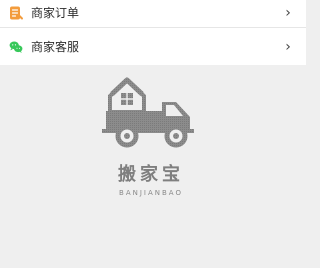 This screenshot has height=268, width=320. Describe the element at coordinates (16, 47) in the screenshot. I see `wechat-icon` at that location.